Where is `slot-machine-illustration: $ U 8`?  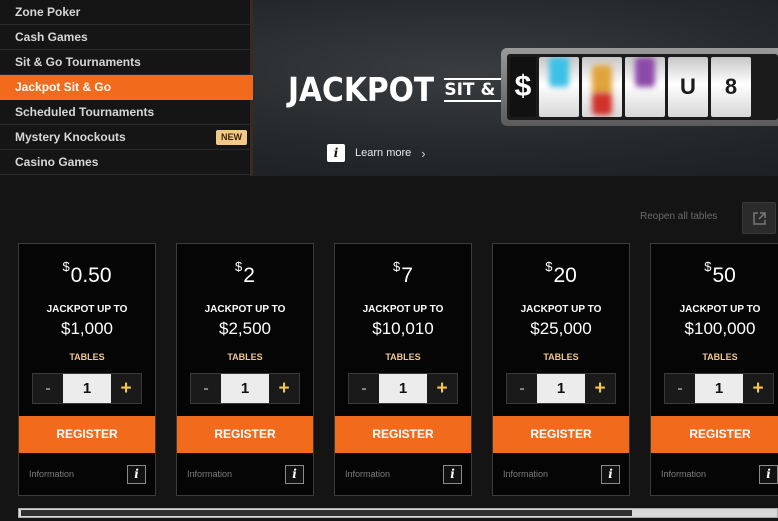 slot-machine-illustration: $ U 8 is located at coordinates (639, 87).